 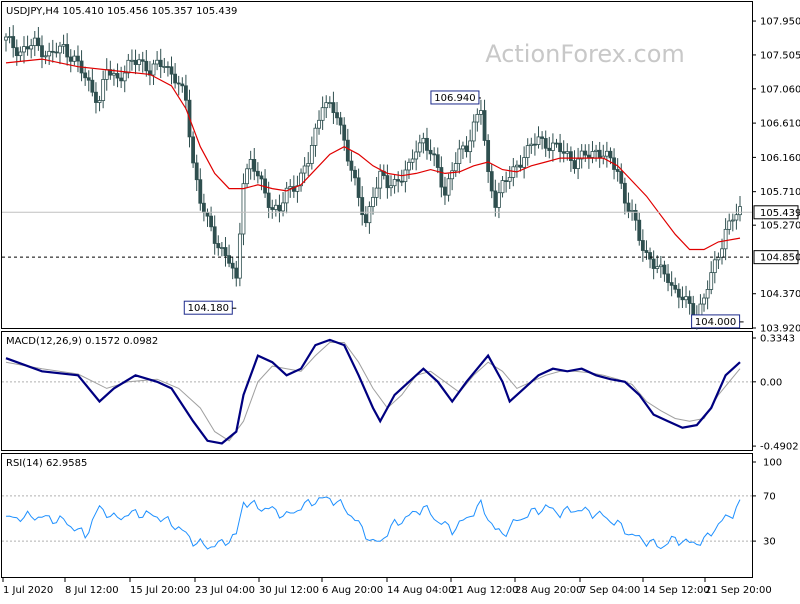 What do you see at coordinates (779, 447) in the screenshot?
I see `macd-tick-label: -0.4902` at bounding box center [779, 447].